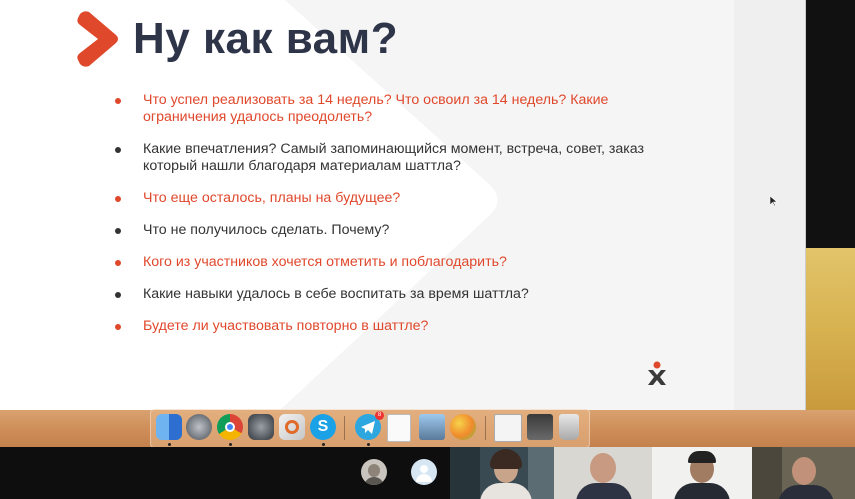 The width and height of the screenshot is (855, 499). I want to click on macos-dock: S 8, so click(370, 428).